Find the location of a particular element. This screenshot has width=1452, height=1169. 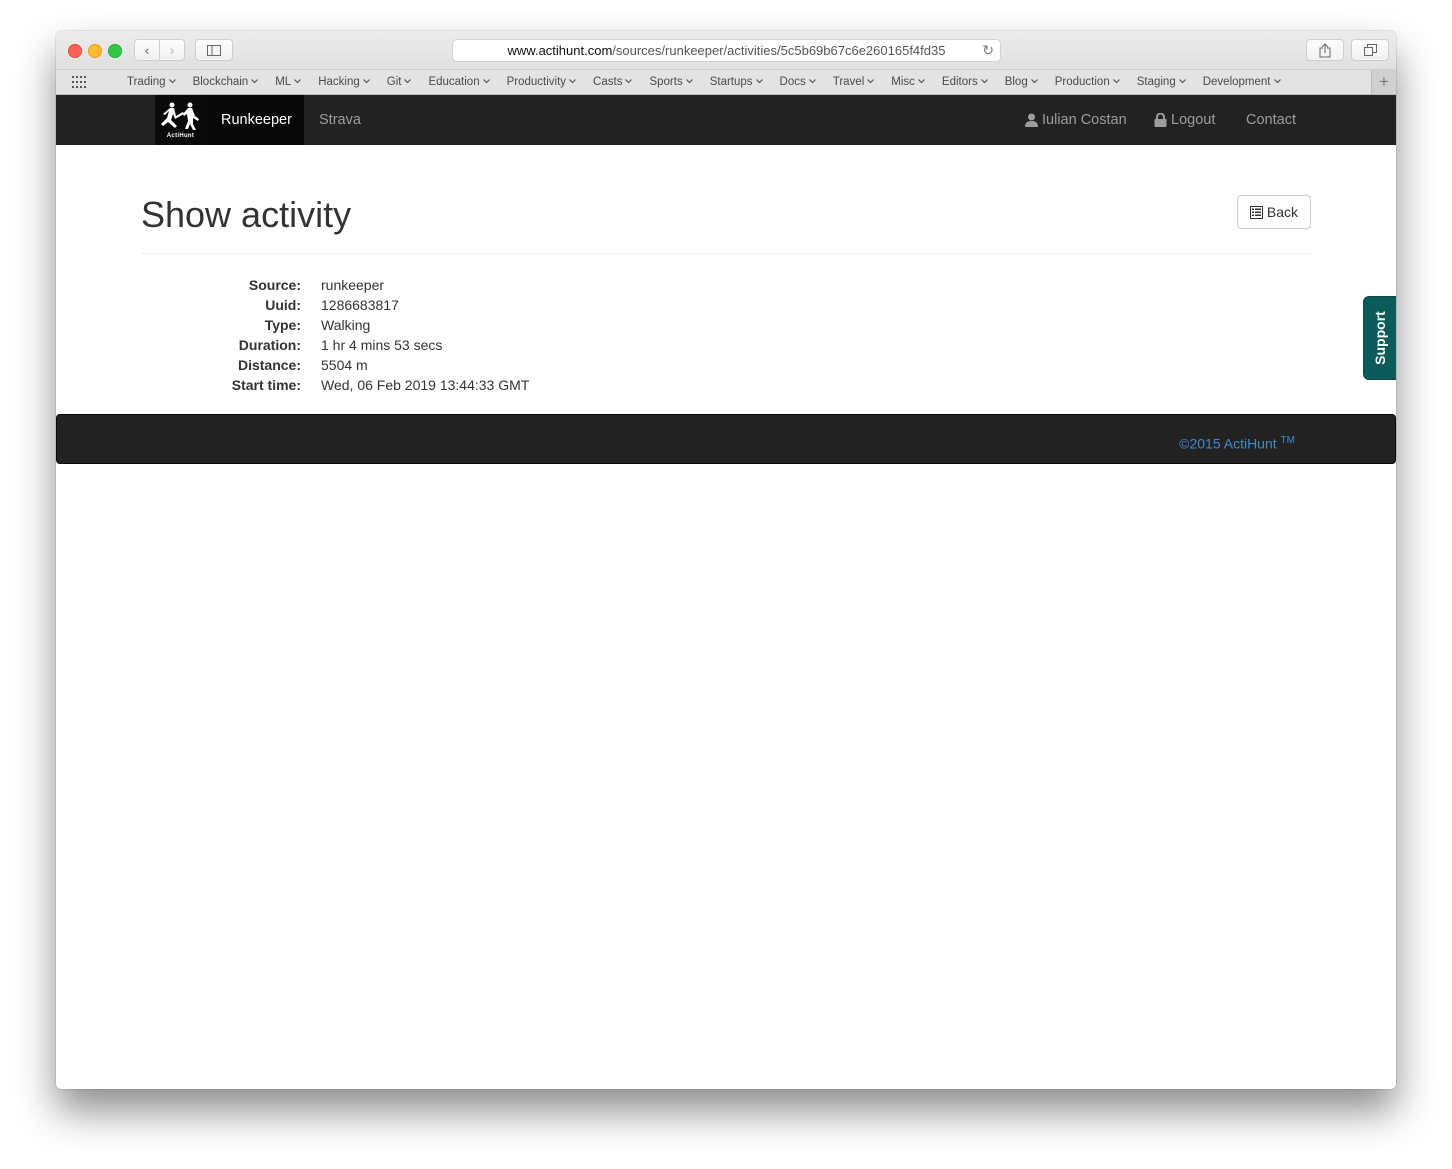

brand-name: ActiHunt is located at coordinates (180, 135).